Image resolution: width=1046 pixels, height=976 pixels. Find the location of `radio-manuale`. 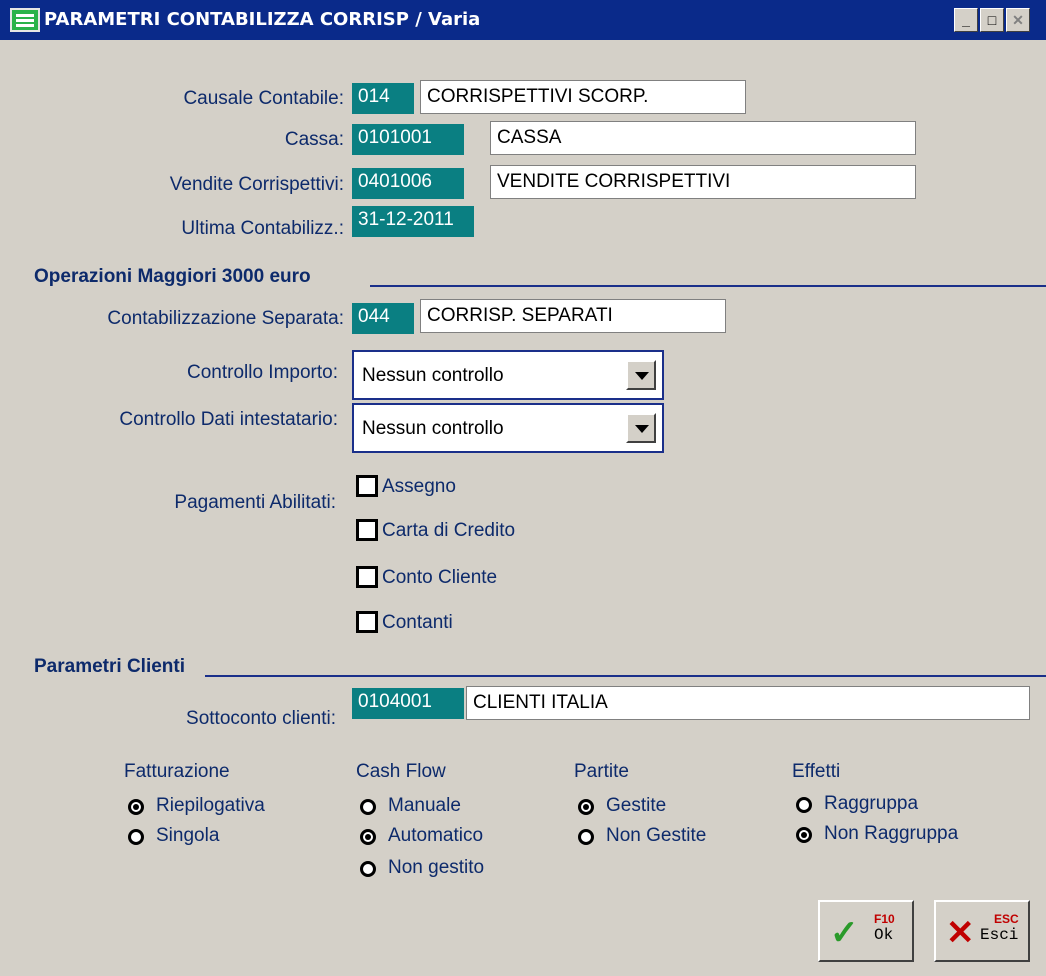

radio-manuale is located at coordinates (368, 807).